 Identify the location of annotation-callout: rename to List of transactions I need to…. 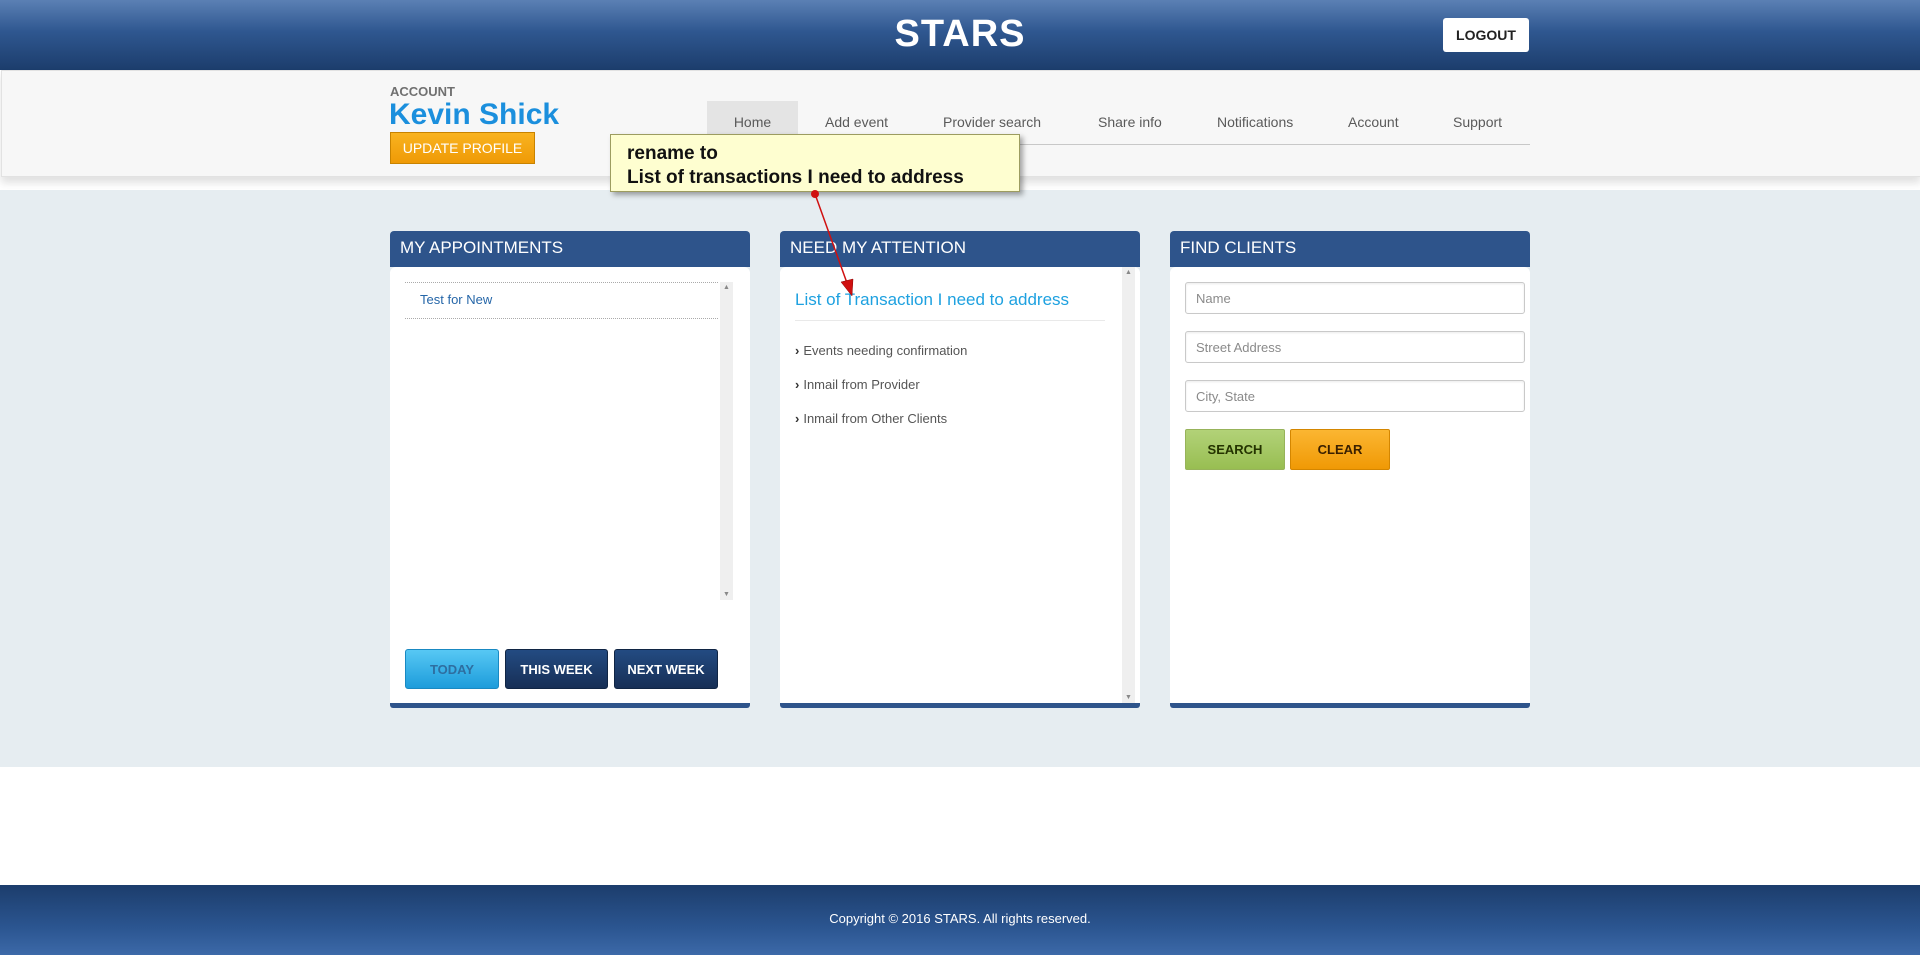
(815, 163).